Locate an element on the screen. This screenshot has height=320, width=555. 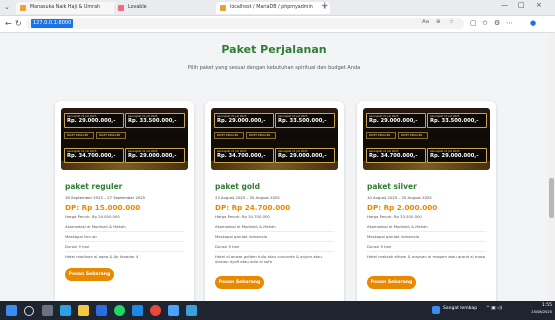
tab-manasuka: Manasuka Naik Haji & Umrah × is located at coordinates (71, 8).